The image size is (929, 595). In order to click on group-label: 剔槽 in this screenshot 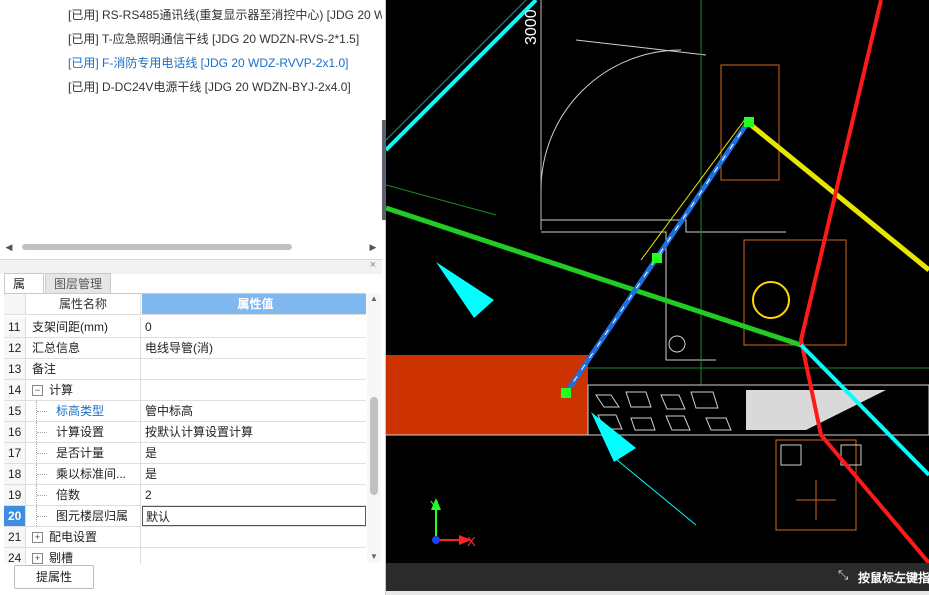, I will do `click(61, 557)`.